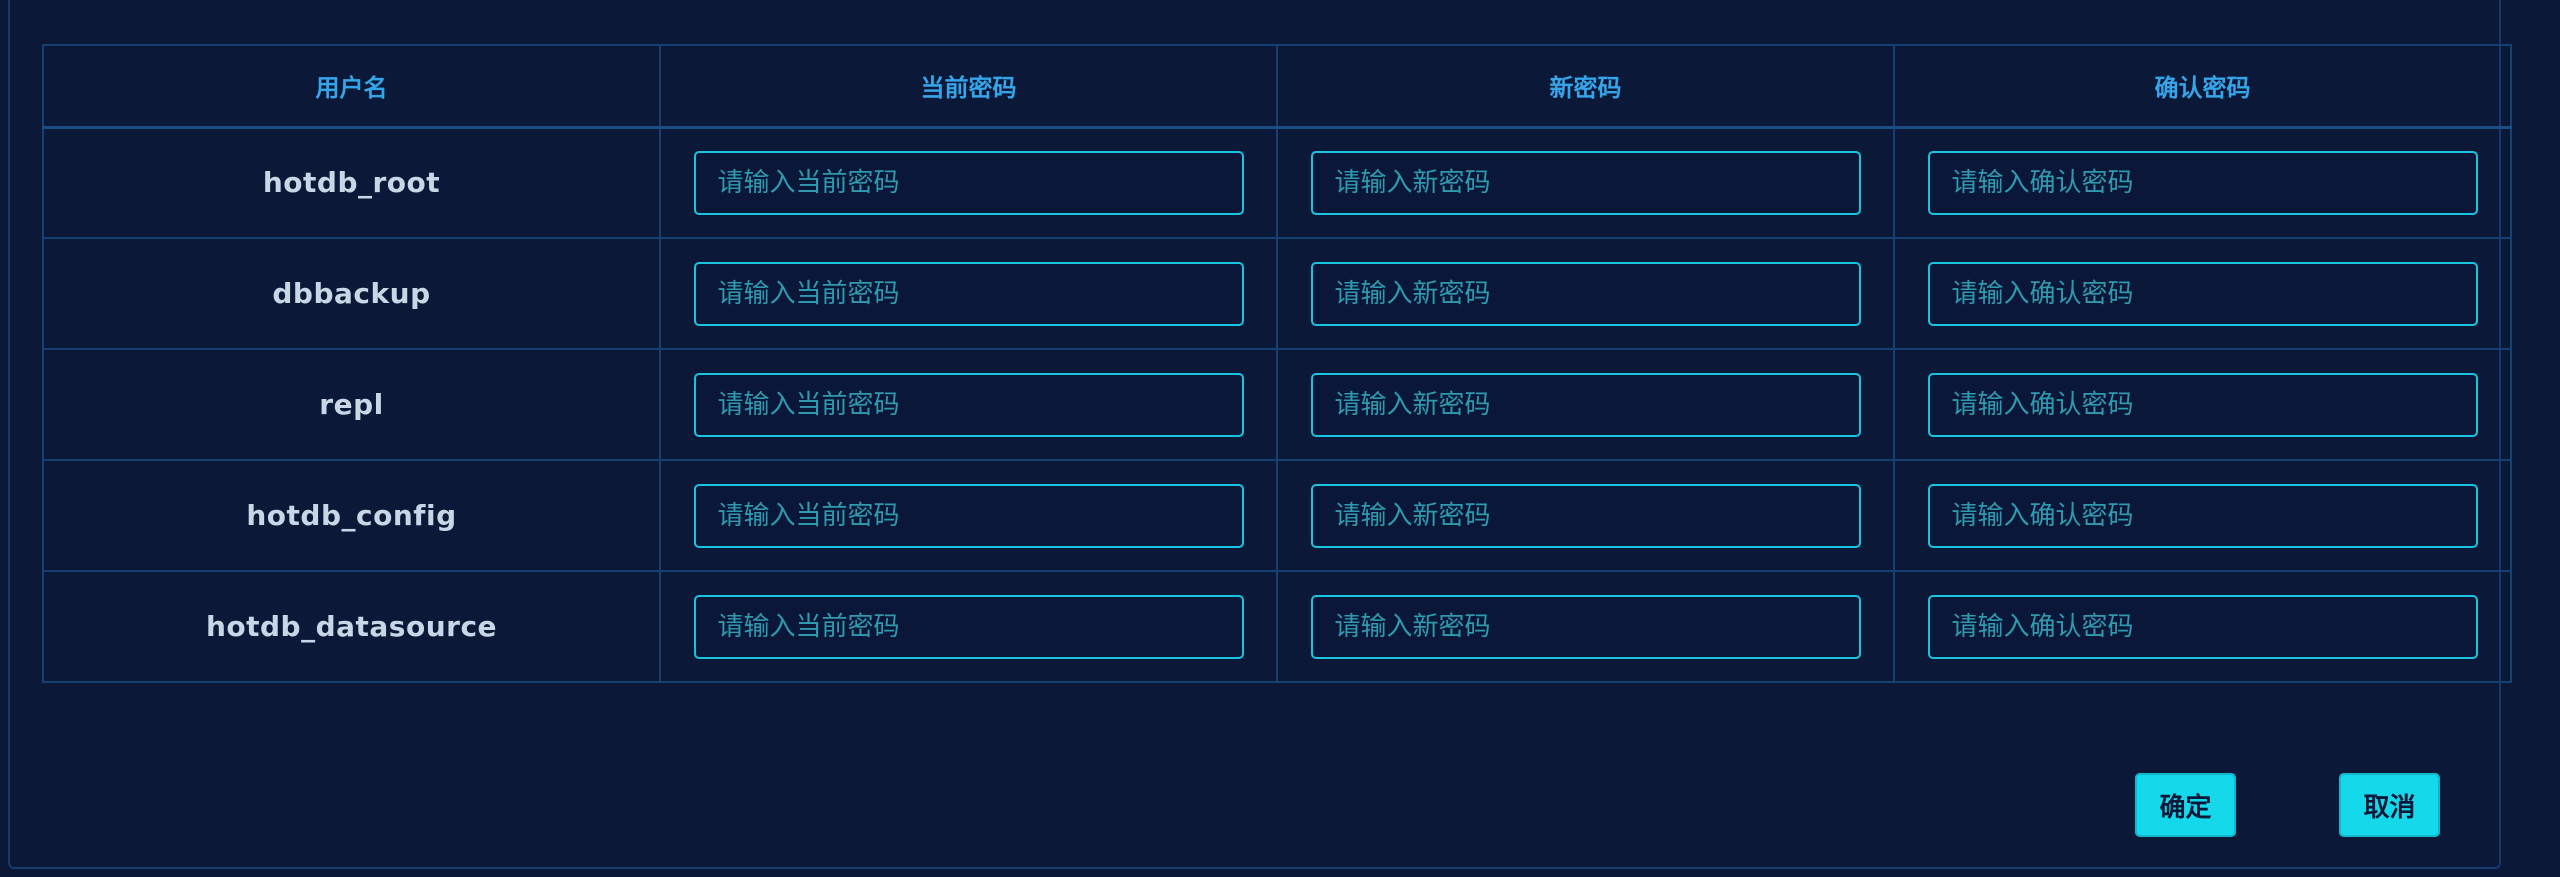 This screenshot has width=2560, height=877. What do you see at coordinates (1277, 626) in the screenshot?
I see `table-row: hotdb_datasource` at bounding box center [1277, 626].